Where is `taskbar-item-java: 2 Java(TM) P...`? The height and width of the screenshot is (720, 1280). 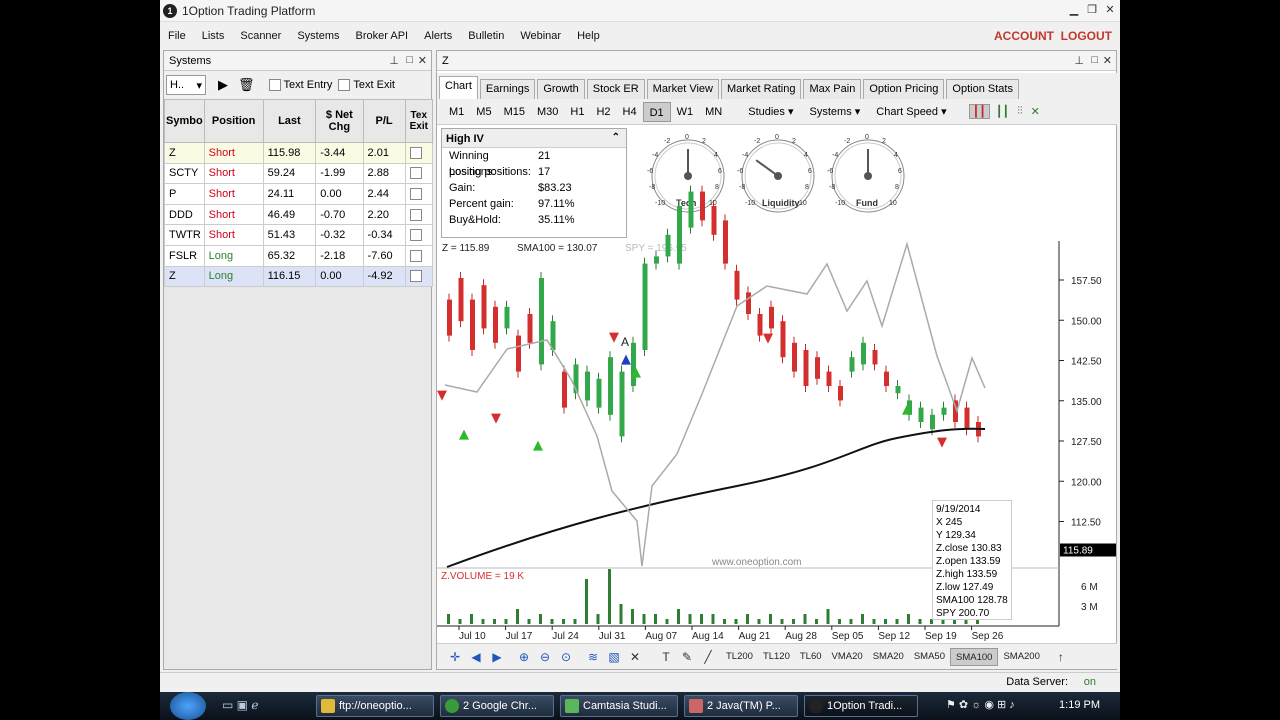 taskbar-item-java: 2 Java(TM) P... is located at coordinates (741, 706).